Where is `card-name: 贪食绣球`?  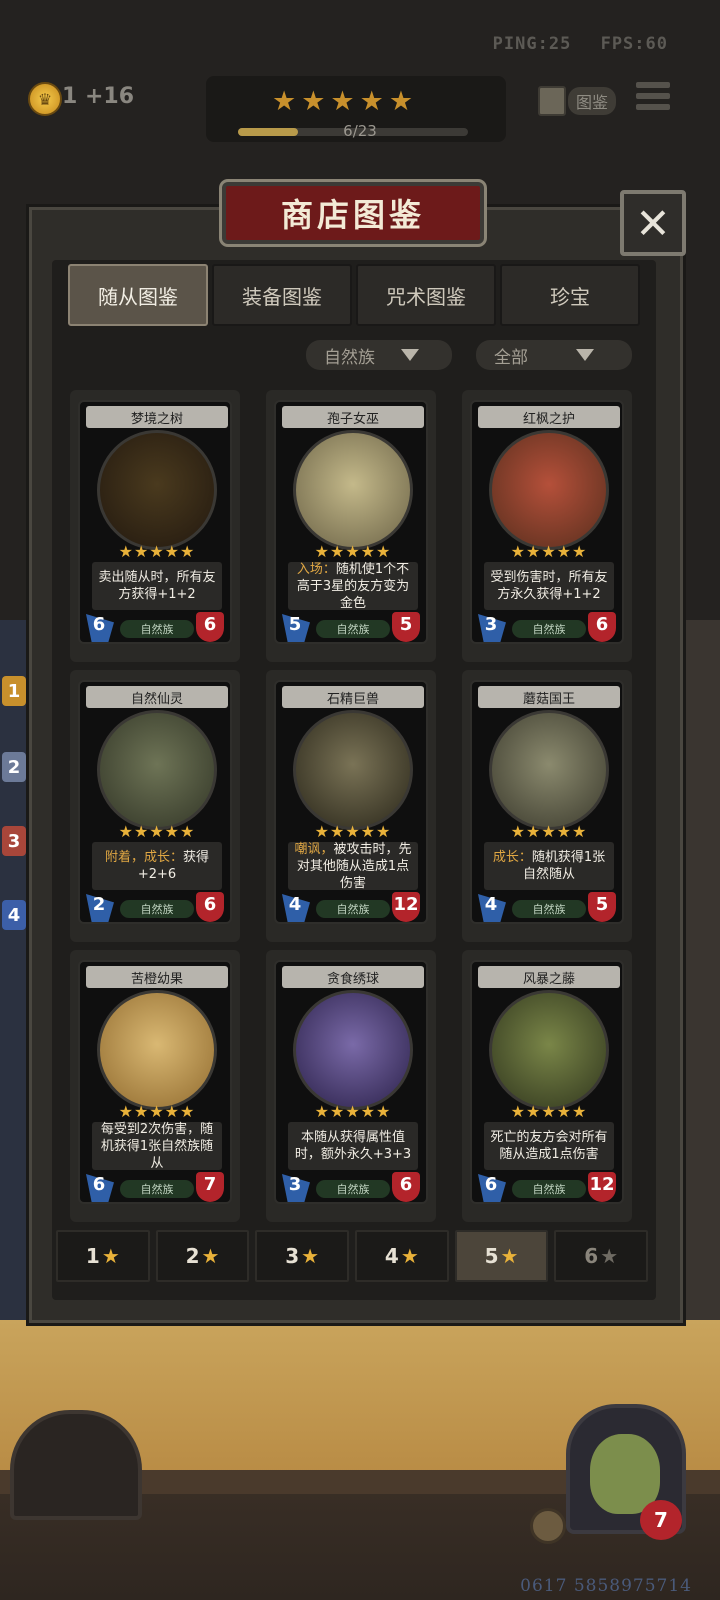 card-name: 贪食绣球 is located at coordinates (353, 977).